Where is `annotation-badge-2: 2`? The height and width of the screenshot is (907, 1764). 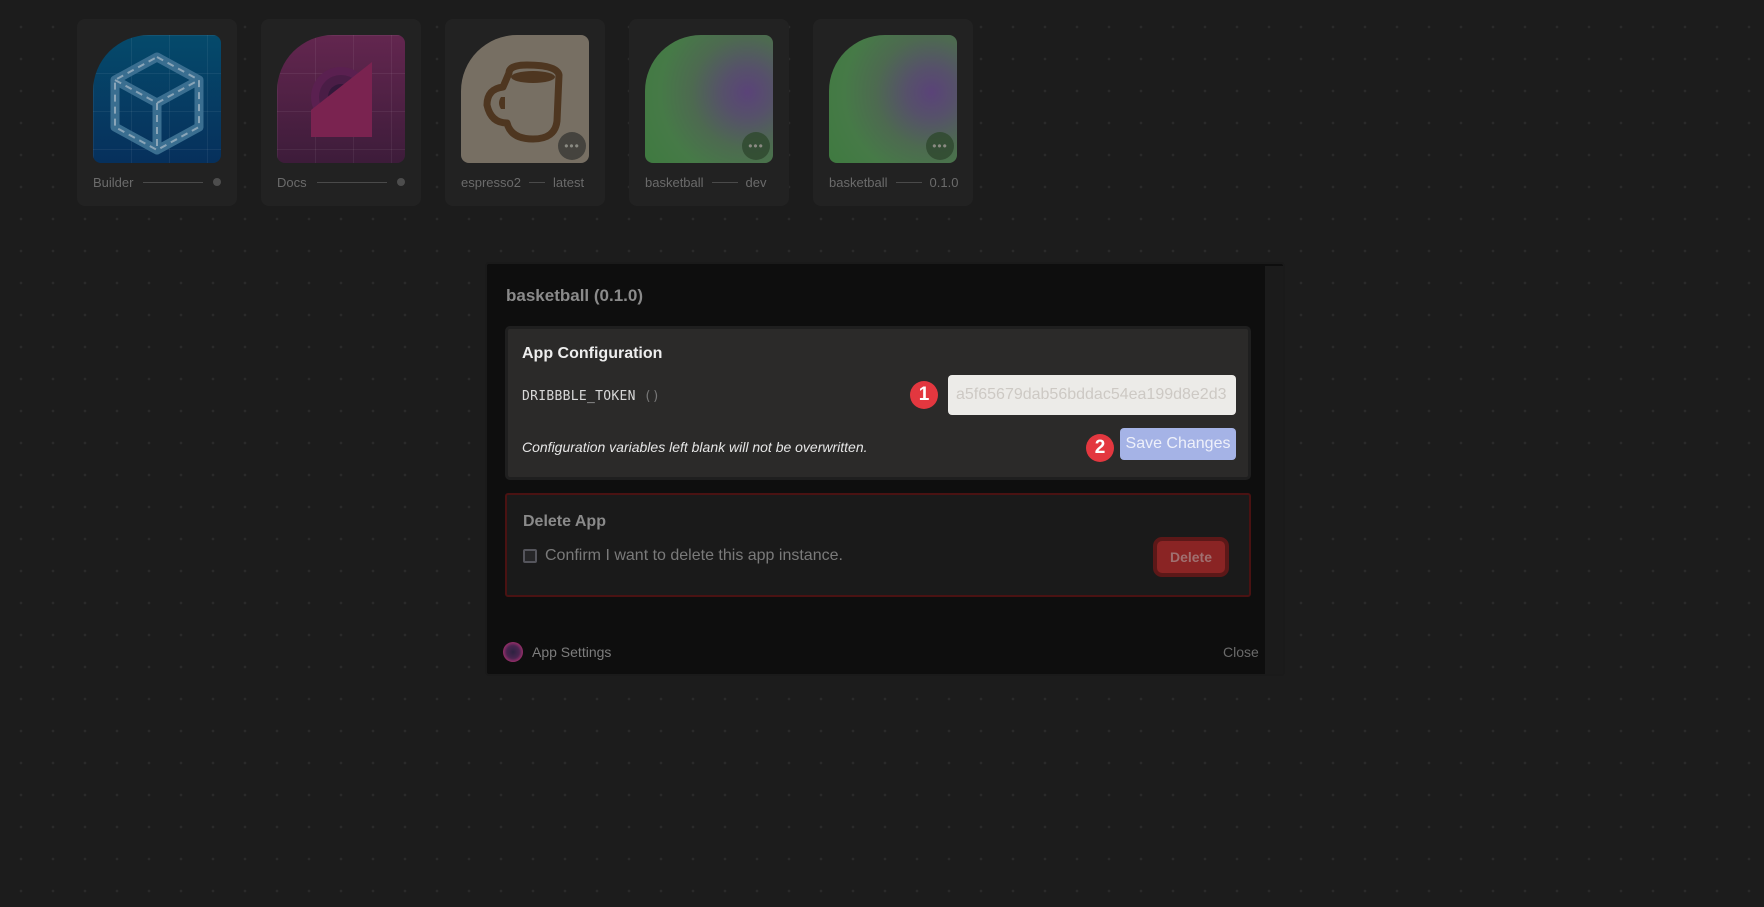 annotation-badge-2: 2 is located at coordinates (1100, 448).